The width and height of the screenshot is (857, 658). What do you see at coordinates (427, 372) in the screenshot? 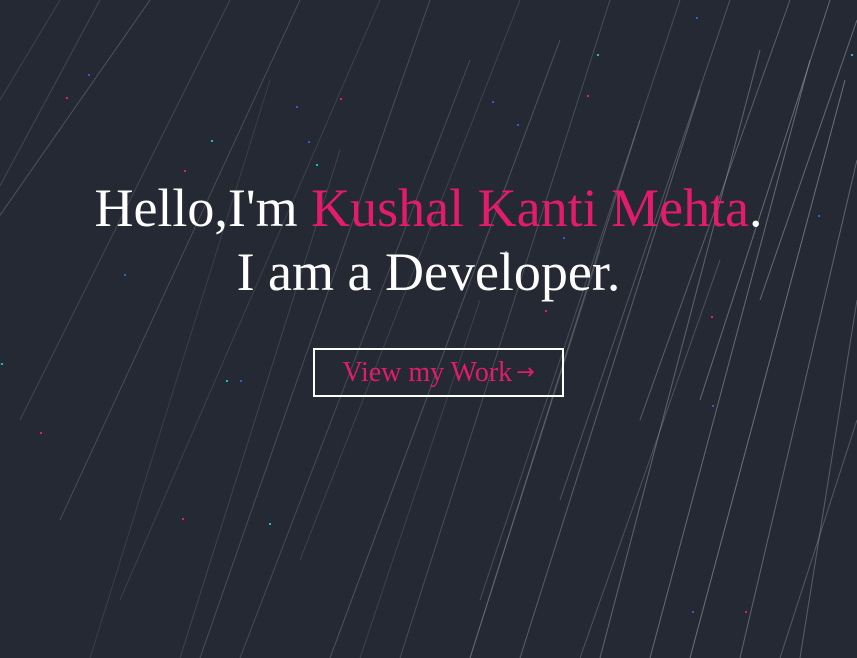
I see `view-my-work-label: View my Work` at bounding box center [427, 372].